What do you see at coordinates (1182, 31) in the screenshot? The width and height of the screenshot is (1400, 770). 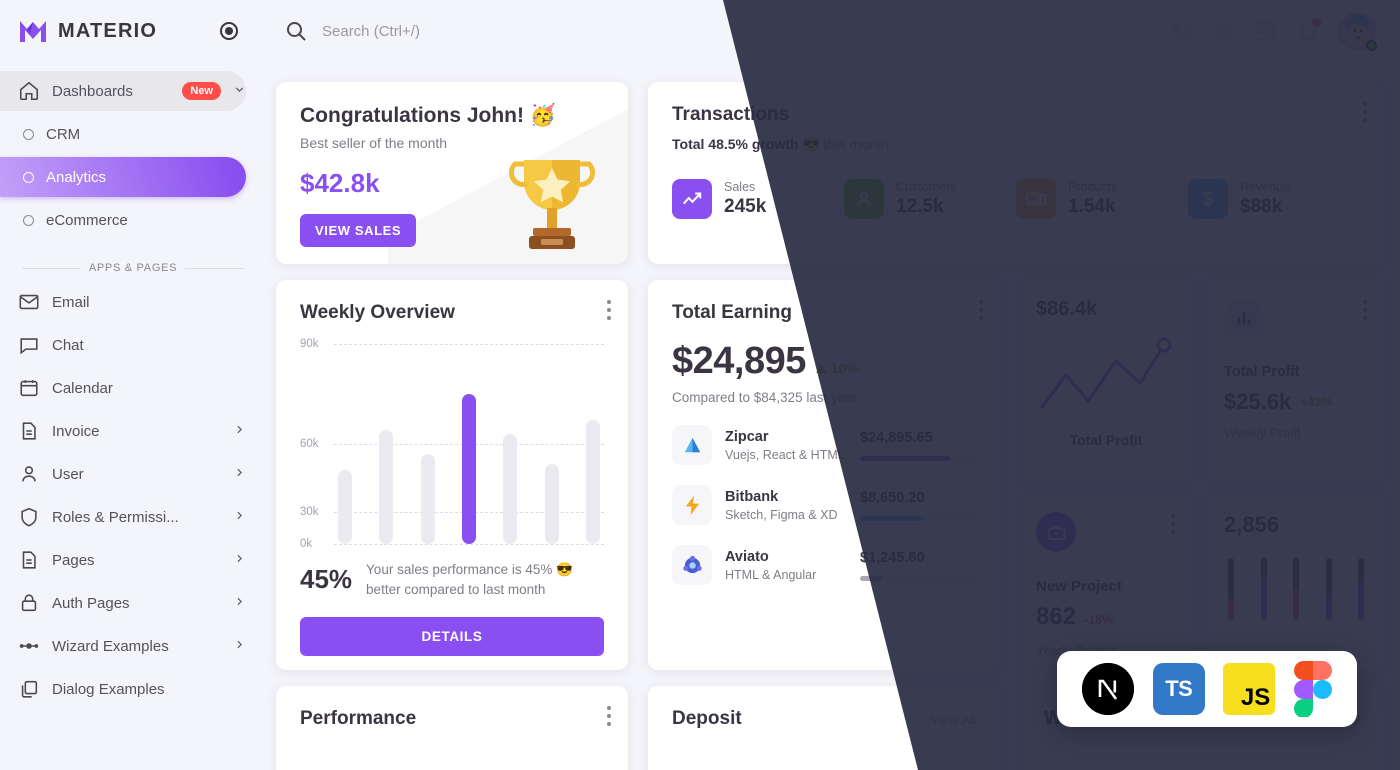 I see `translate-icon` at bounding box center [1182, 31].